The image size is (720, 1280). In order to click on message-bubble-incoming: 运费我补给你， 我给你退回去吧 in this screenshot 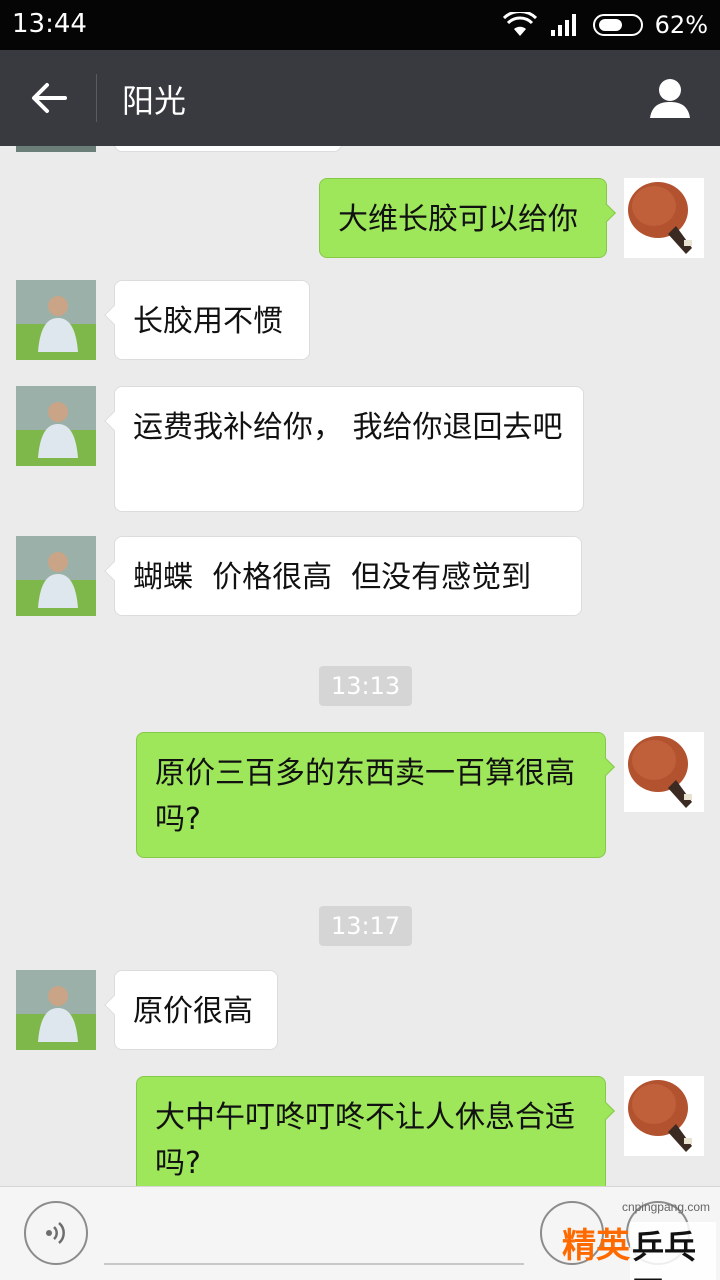, I will do `click(349, 449)`.